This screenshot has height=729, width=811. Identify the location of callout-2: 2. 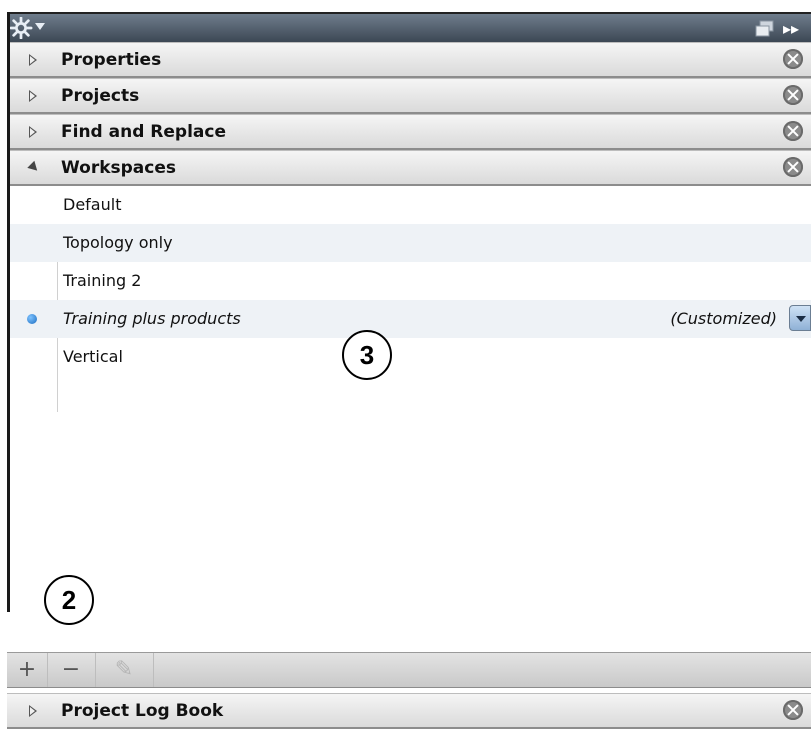
(69, 600).